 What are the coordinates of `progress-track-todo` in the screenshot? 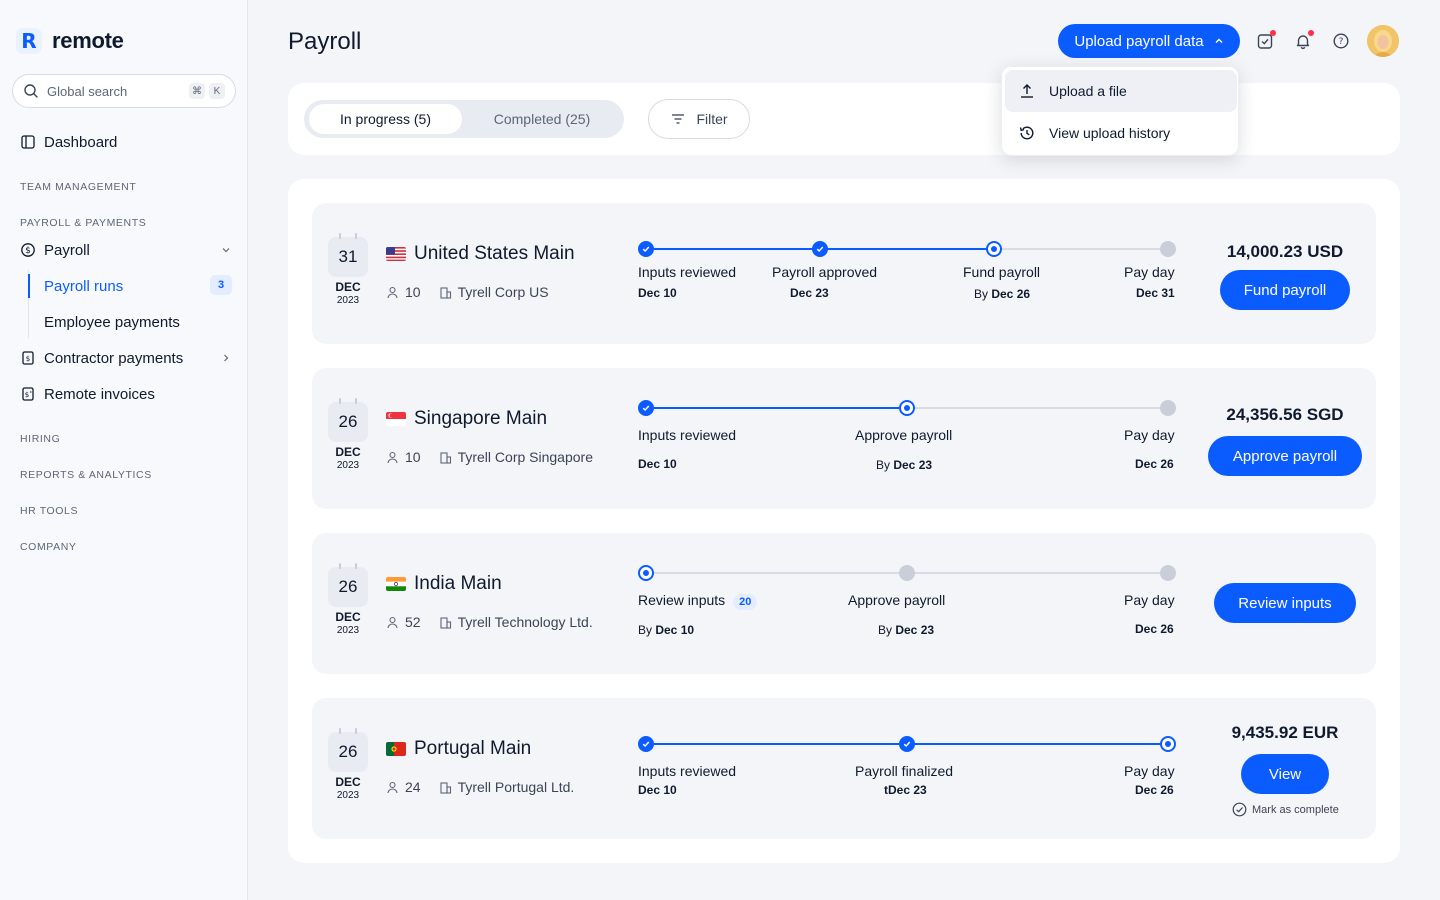 It's located at (1081, 249).